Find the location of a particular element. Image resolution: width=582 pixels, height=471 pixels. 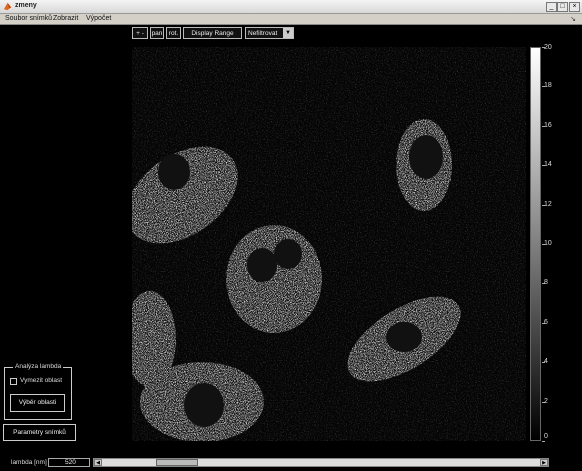

display-range-button: Display Range is located at coordinates (212, 33).